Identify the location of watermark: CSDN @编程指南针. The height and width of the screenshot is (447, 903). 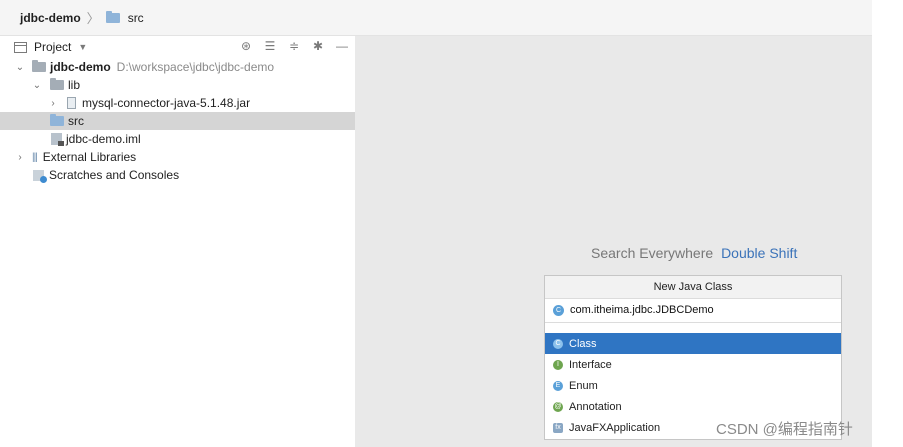
(784, 429).